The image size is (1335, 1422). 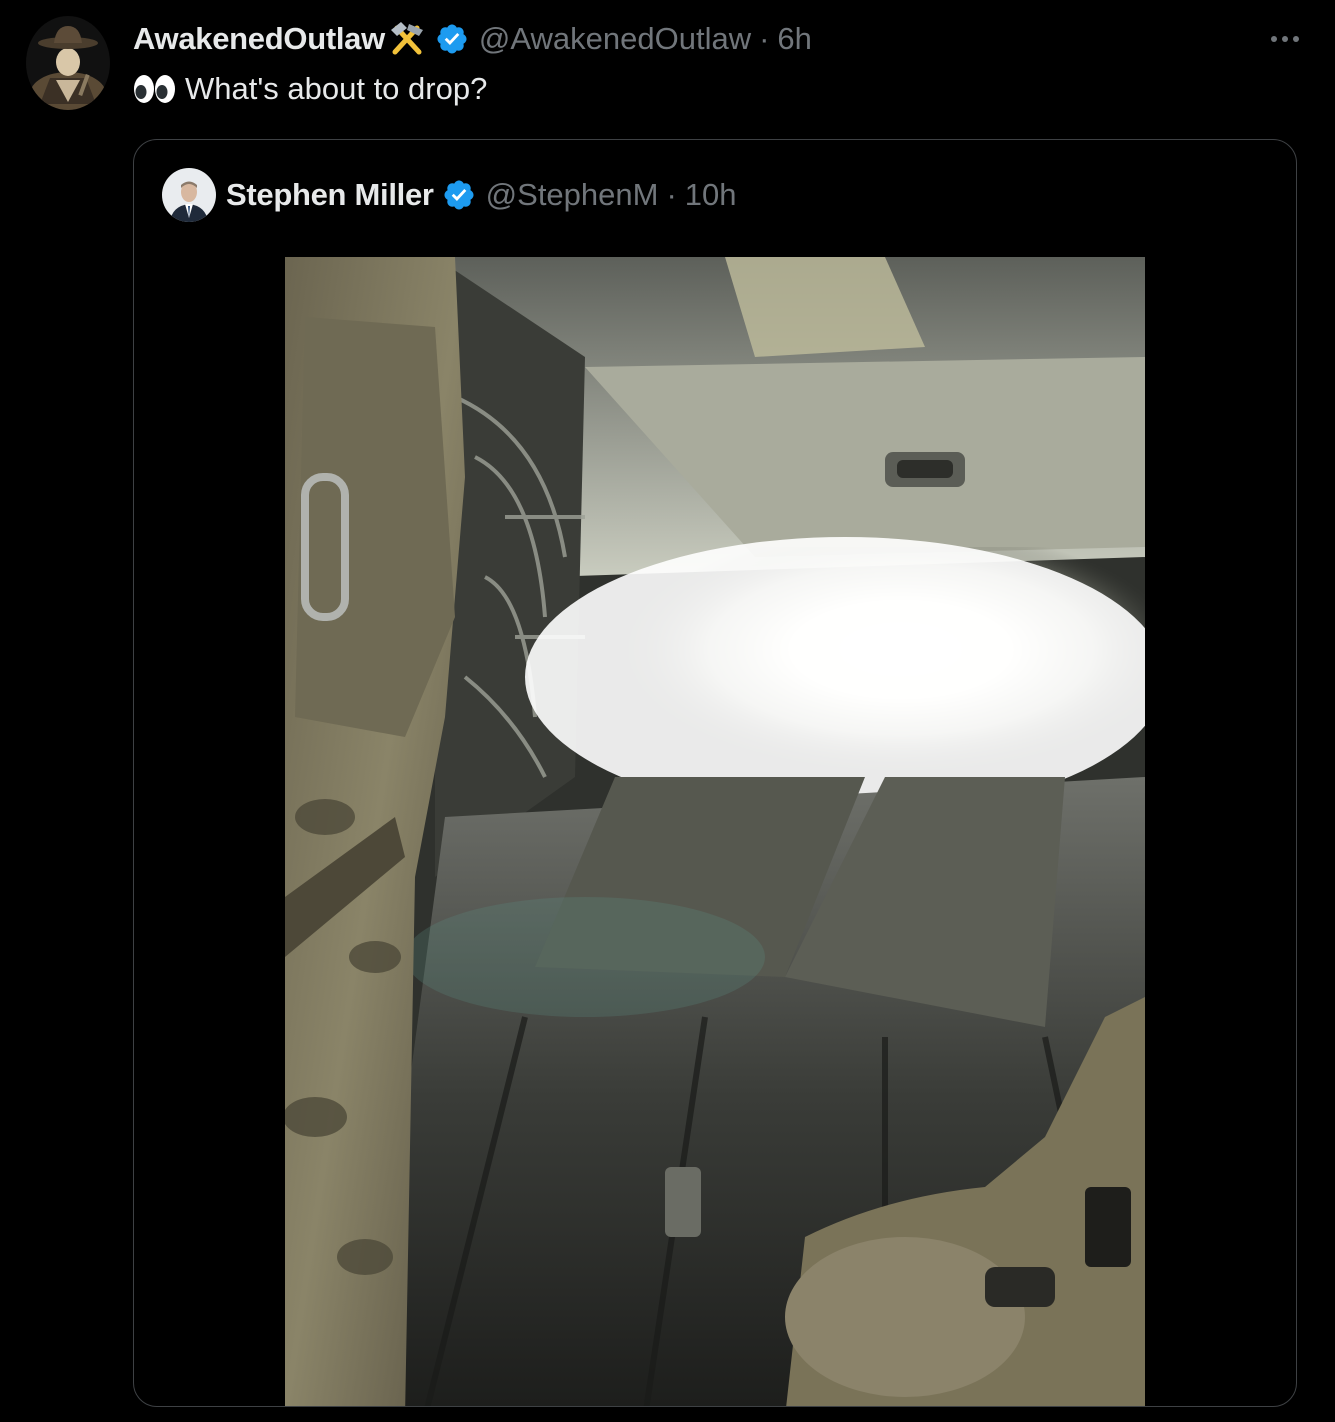 What do you see at coordinates (407, 39) in the screenshot?
I see `hammer-and-pick-icon` at bounding box center [407, 39].